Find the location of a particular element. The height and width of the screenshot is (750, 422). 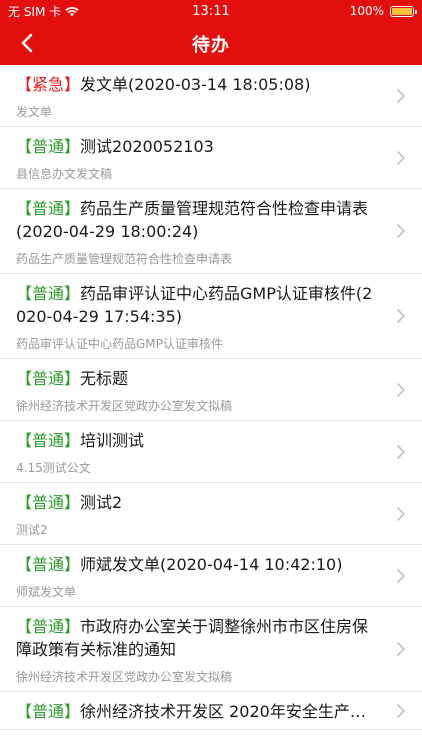

urgent-tag: 【紧急】 is located at coordinates (48, 84).